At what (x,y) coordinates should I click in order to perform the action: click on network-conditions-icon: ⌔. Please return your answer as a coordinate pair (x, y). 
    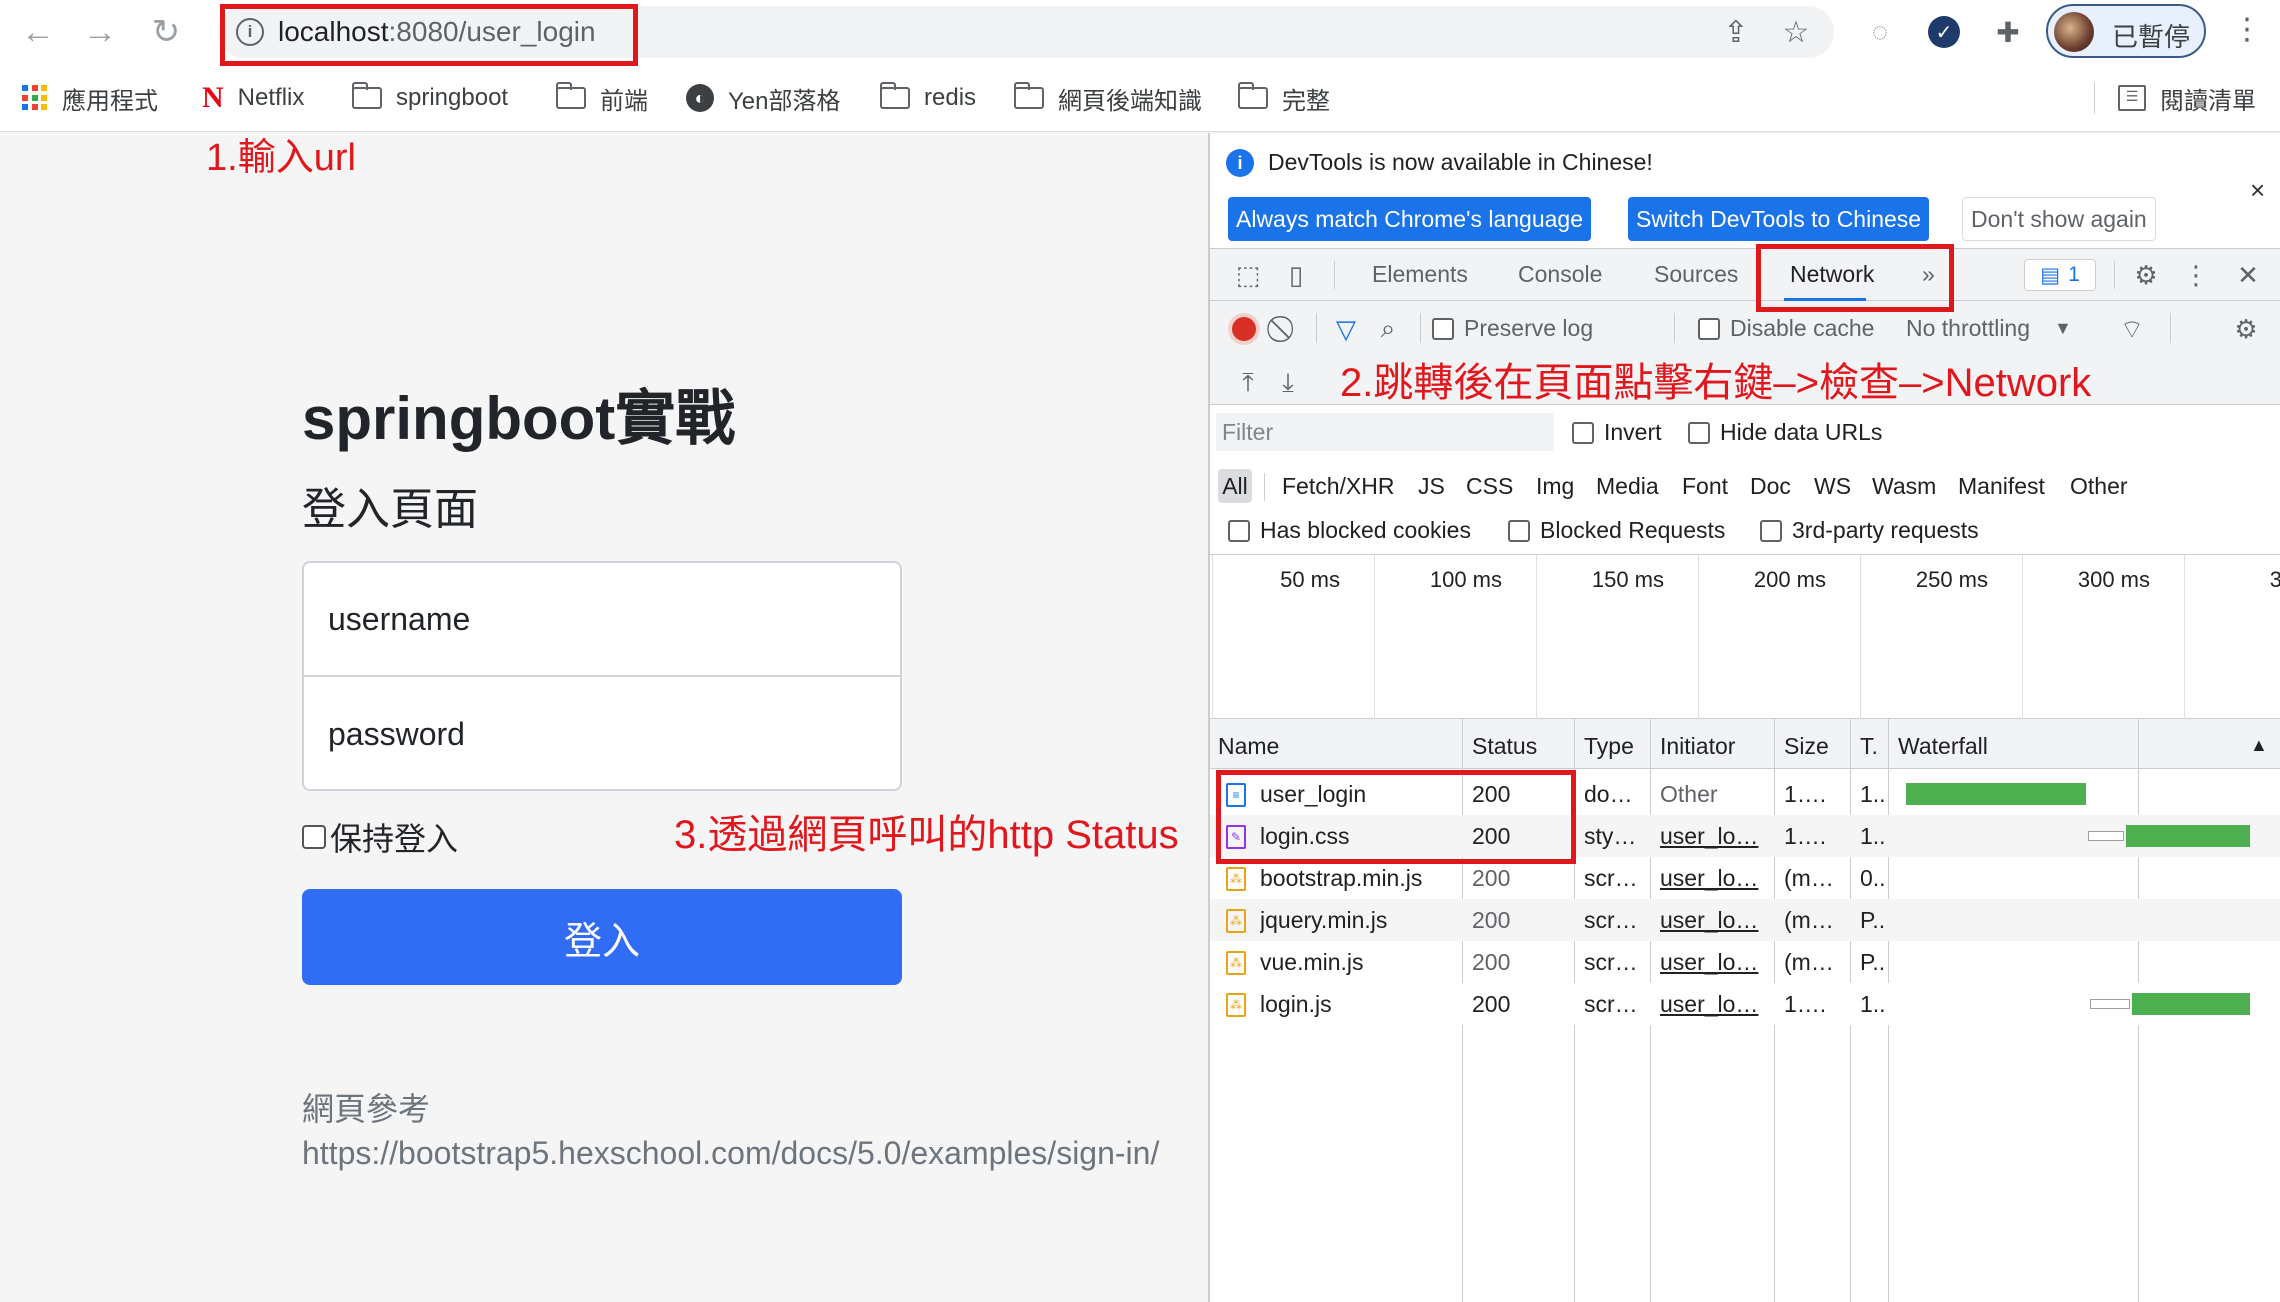
    Looking at the image, I should click on (2132, 329).